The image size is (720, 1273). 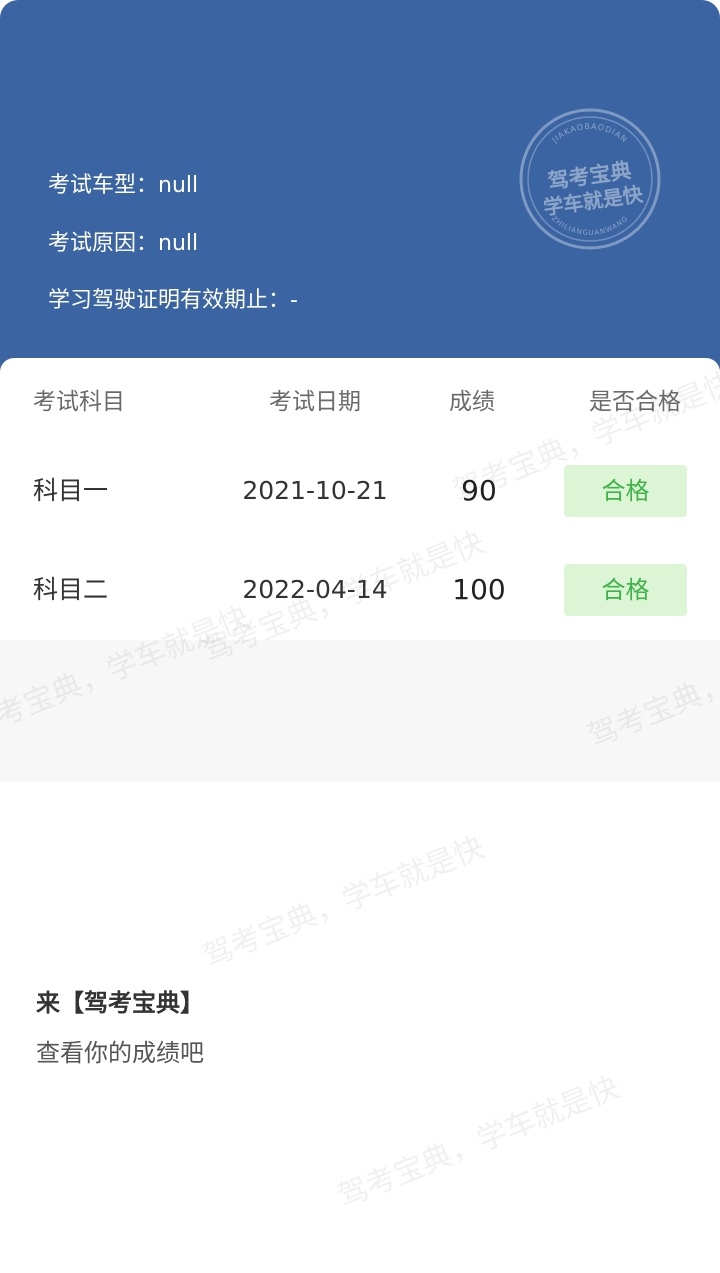 What do you see at coordinates (79, 402) in the screenshot?
I see `column-header-subject: 考试科目` at bounding box center [79, 402].